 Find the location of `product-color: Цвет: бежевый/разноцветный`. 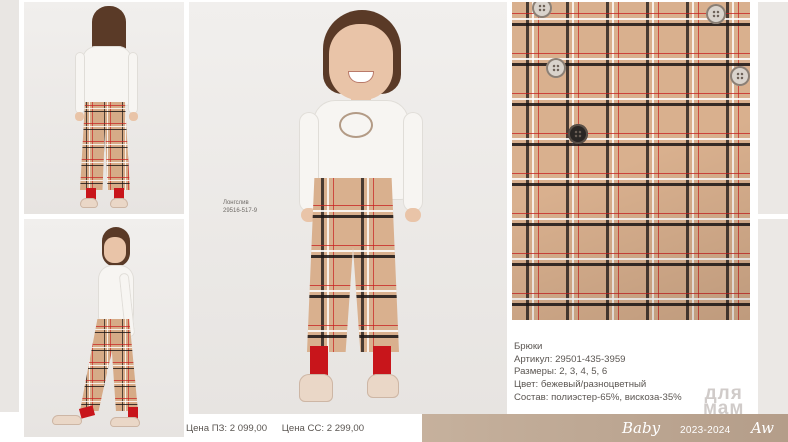

product-color: Цвет: бежевый/разноцветный is located at coordinates (580, 385).